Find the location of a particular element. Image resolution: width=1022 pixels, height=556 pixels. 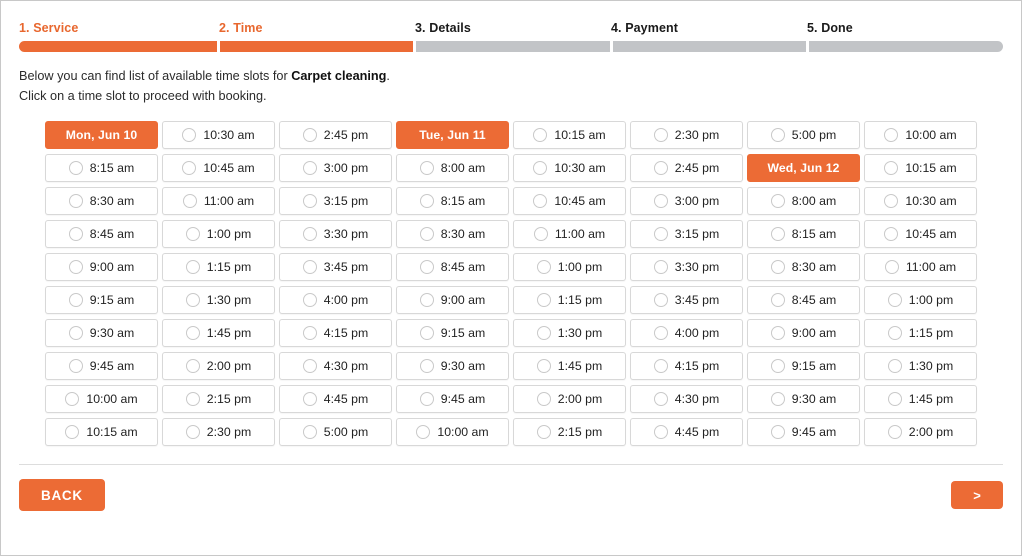

back-button: BACK is located at coordinates (62, 495).